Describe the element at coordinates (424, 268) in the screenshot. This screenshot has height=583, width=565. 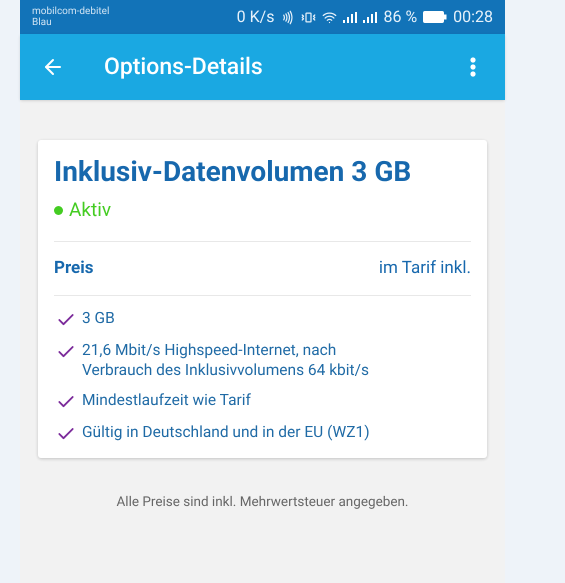
I see `price-value: im Tarif inkl.` at that location.